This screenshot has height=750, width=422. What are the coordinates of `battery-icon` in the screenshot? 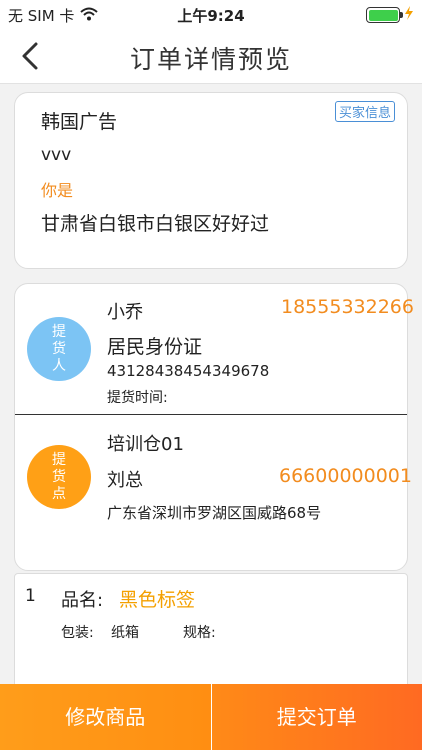 It's located at (384, 15).